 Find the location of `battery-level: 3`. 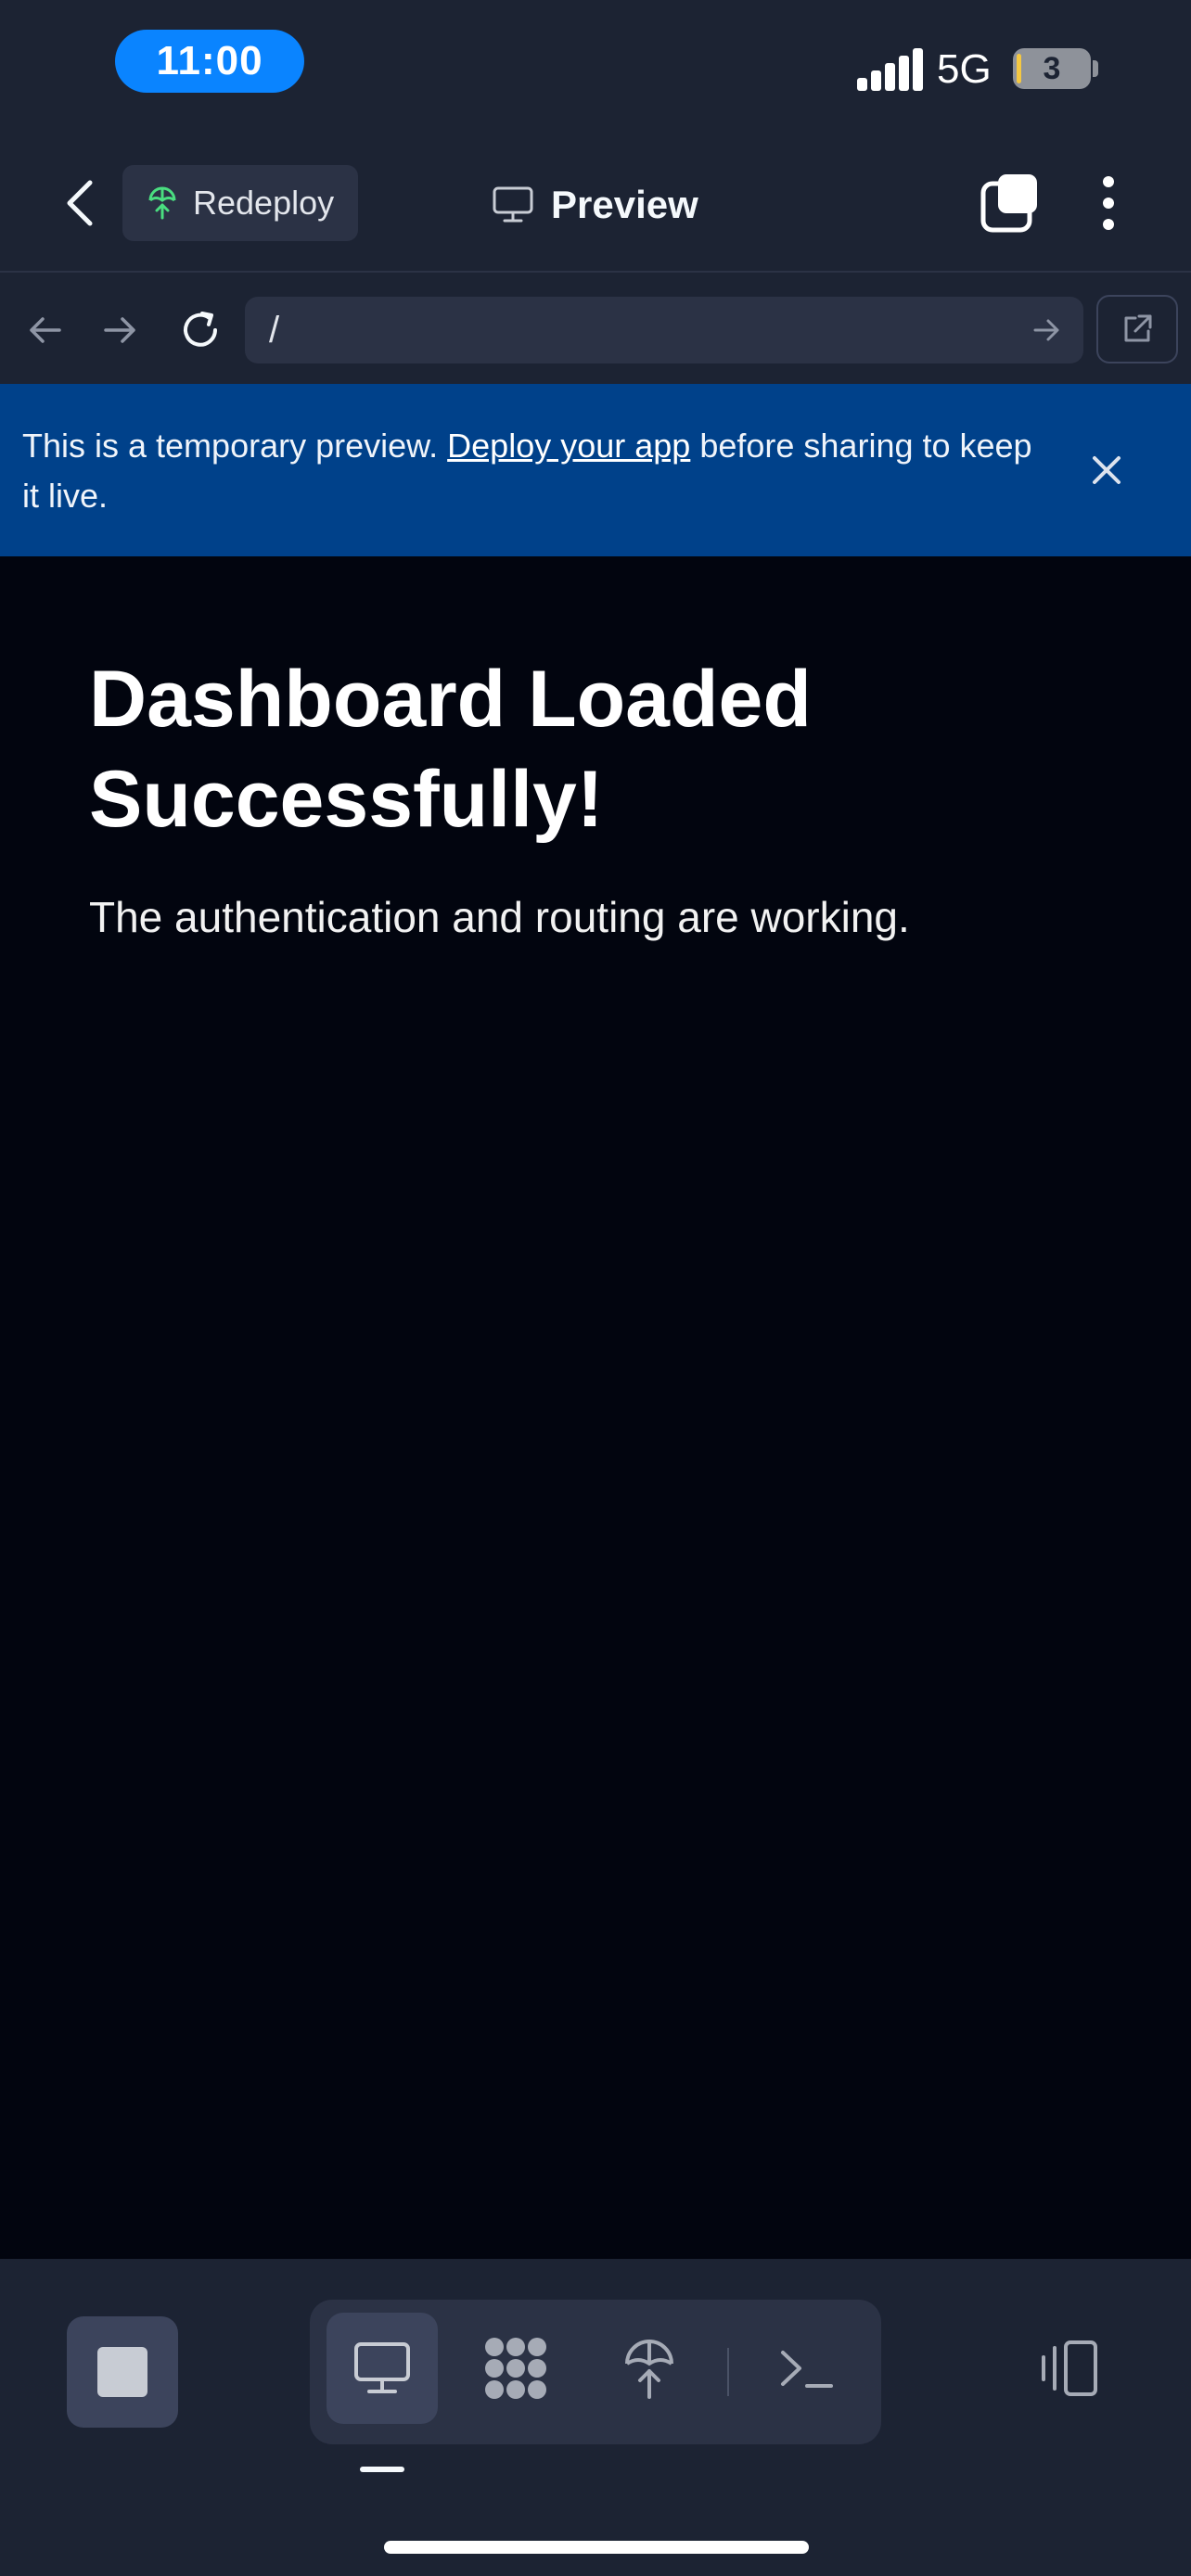

battery-level: 3 is located at coordinates (1052, 68).